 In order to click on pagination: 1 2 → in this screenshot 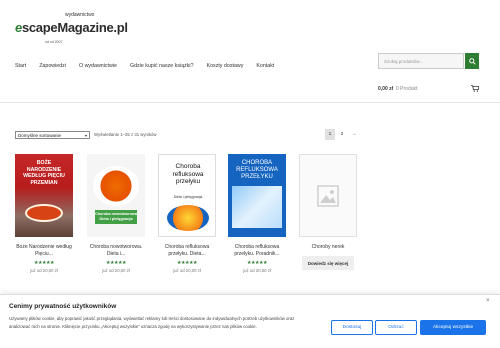, I will do `click(342, 134)`.